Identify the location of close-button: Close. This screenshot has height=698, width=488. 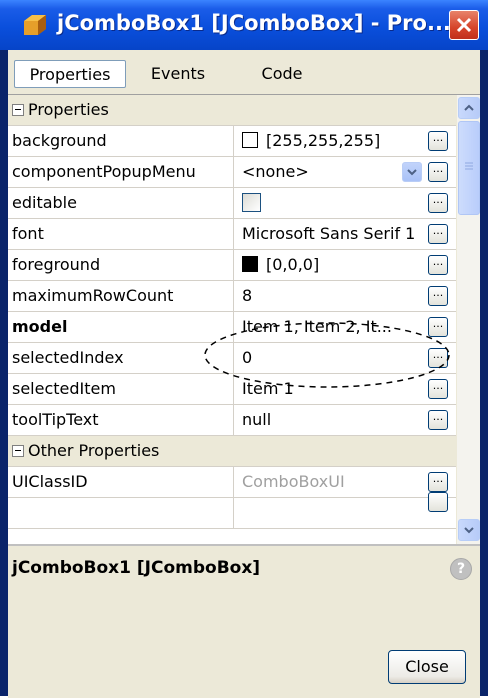
(427, 667).